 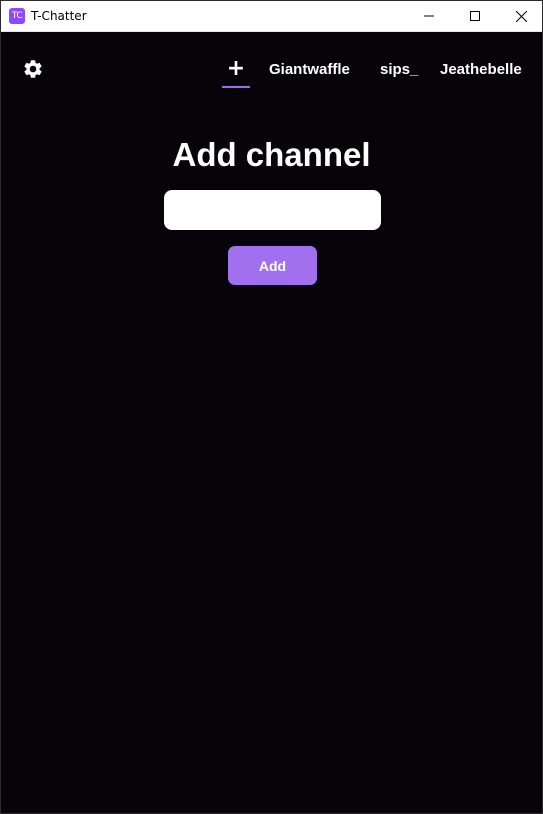 I want to click on channel-tabs: + Giantwaffle sips_ Jeathebelle, so click(x=271, y=62).